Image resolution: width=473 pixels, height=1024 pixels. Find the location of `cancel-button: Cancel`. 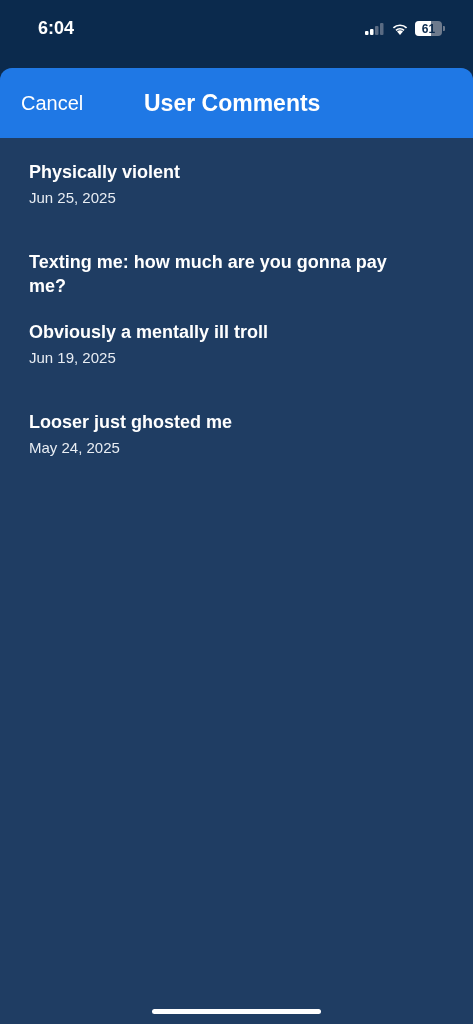

cancel-button: Cancel is located at coordinates (52, 103).